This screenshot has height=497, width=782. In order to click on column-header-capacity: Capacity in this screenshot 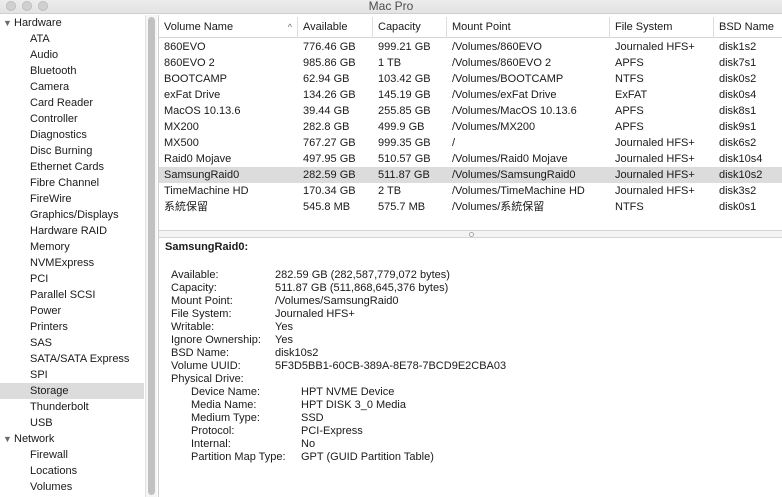, I will do `click(410, 27)`.